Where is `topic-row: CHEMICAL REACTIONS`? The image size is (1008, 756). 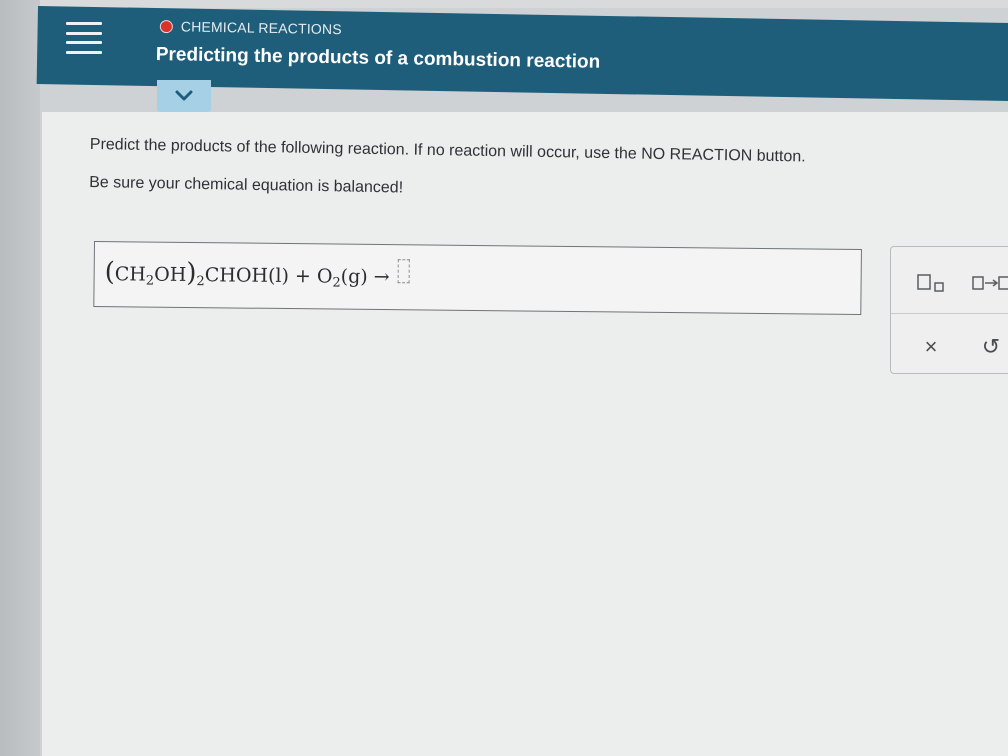 topic-row: CHEMICAL REACTIONS is located at coordinates (250, 28).